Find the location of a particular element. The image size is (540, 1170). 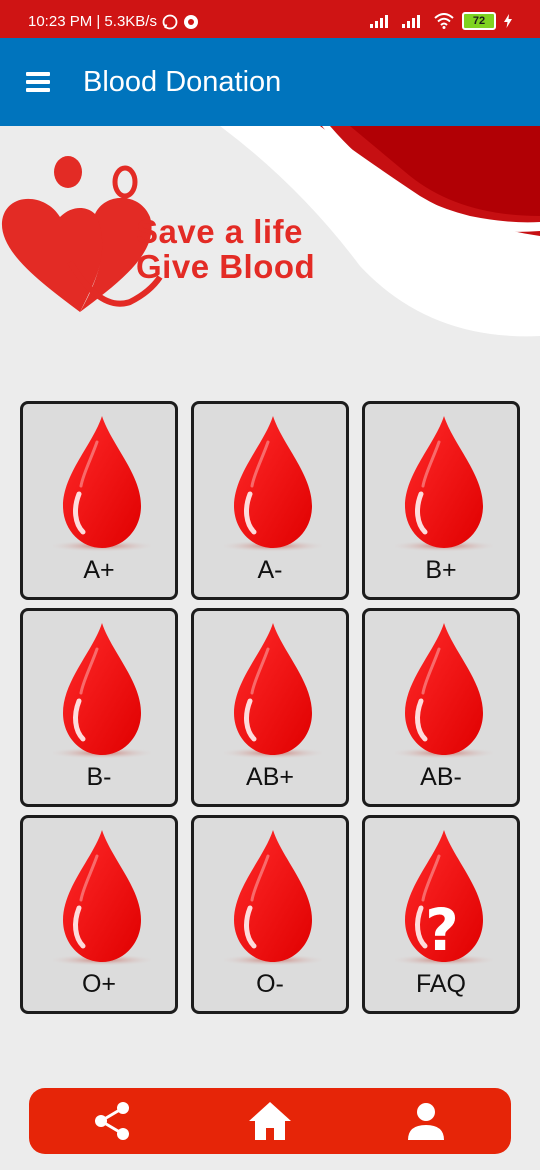

share-button is located at coordinates (112, 1121).